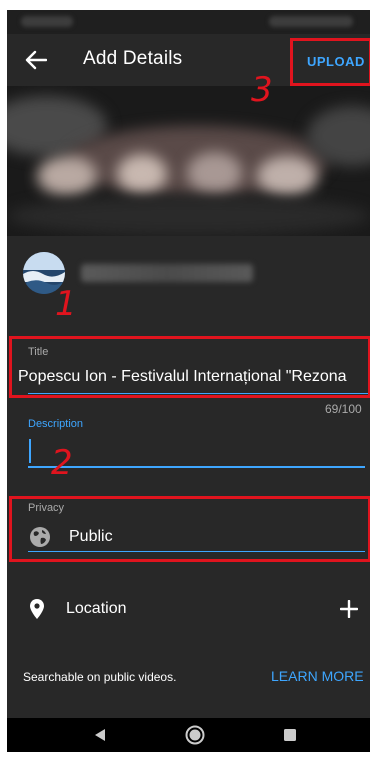  I want to click on page-title: Add Details, so click(133, 58).